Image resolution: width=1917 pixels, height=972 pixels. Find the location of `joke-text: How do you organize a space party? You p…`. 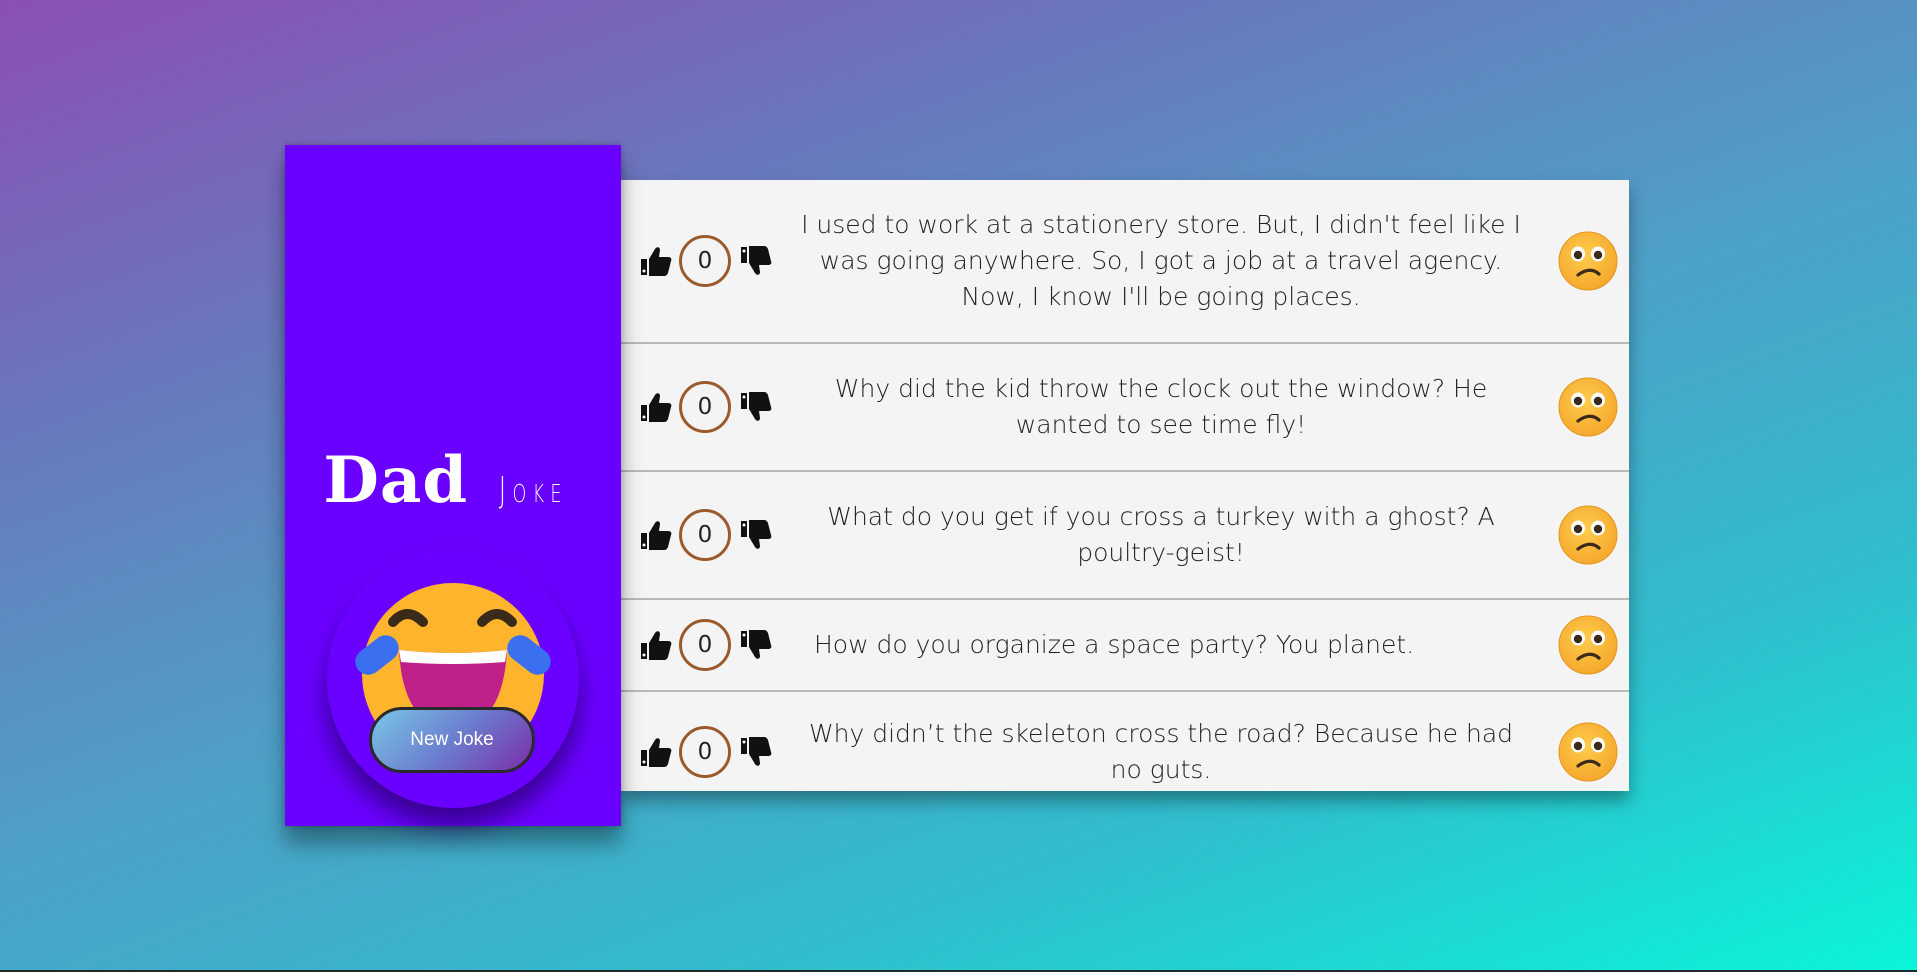

joke-text: How do you organize a space party? You p… is located at coordinates (1114, 644).